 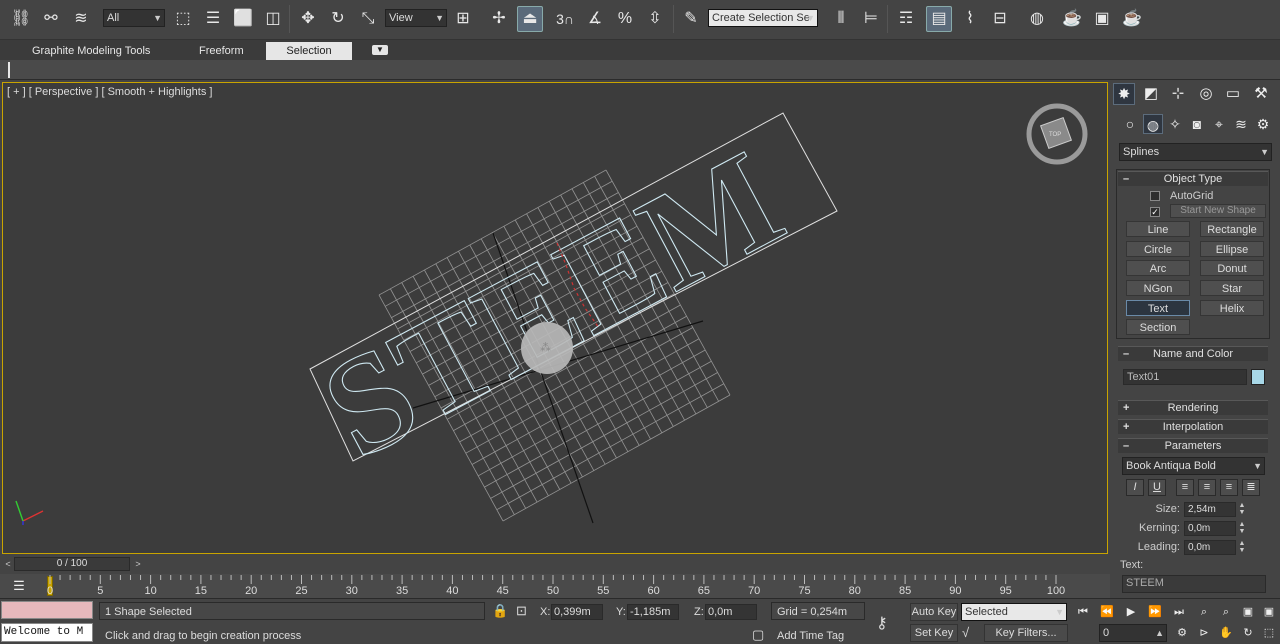 I want to click on select-by-name-icon: ☰, so click(x=213, y=19).